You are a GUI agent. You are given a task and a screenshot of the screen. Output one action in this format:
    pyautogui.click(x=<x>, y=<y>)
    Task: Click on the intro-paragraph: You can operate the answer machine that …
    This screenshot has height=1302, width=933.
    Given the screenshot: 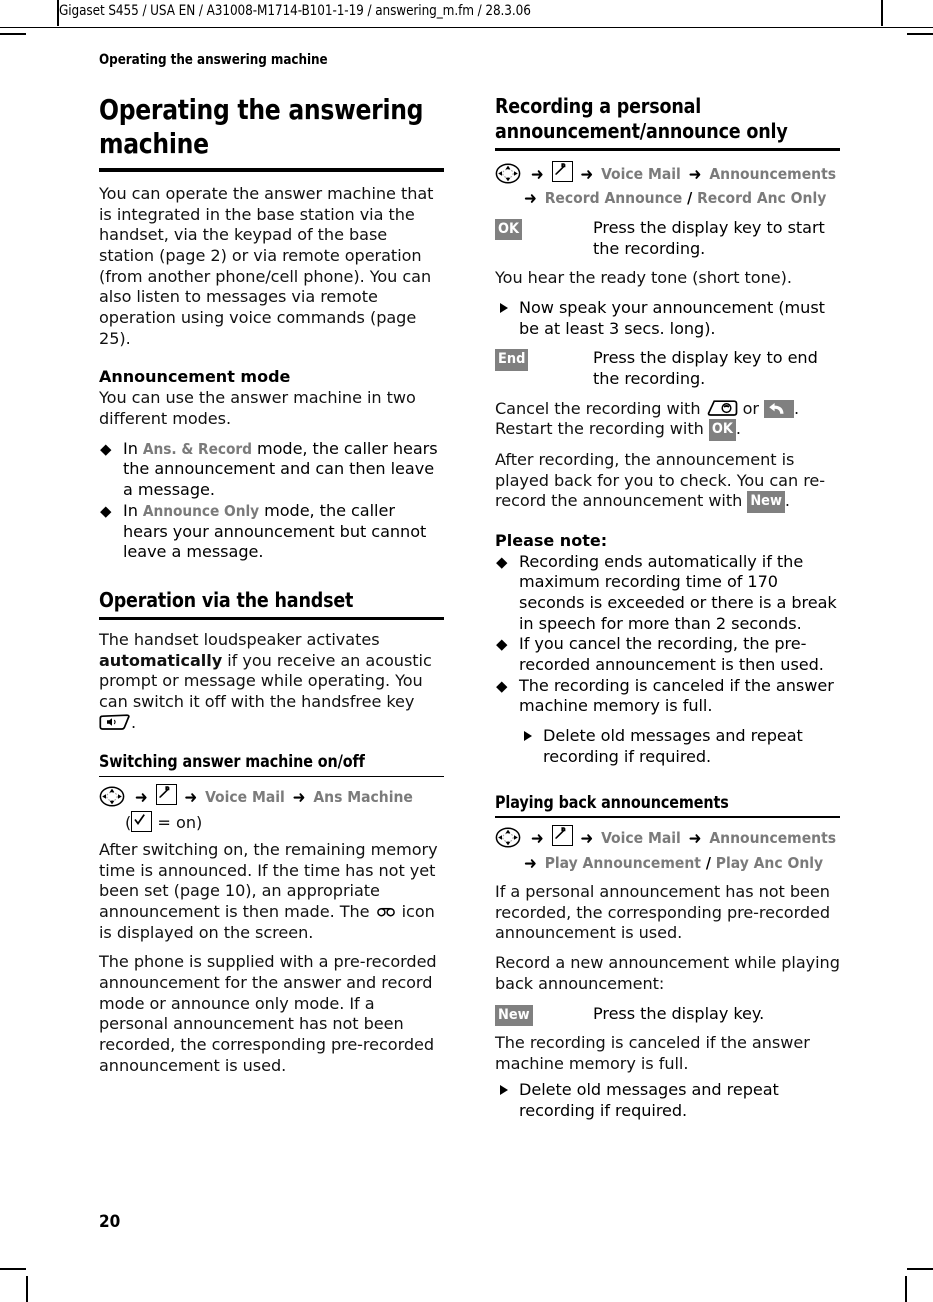 What is the action you would take?
    pyautogui.click(x=266, y=266)
    